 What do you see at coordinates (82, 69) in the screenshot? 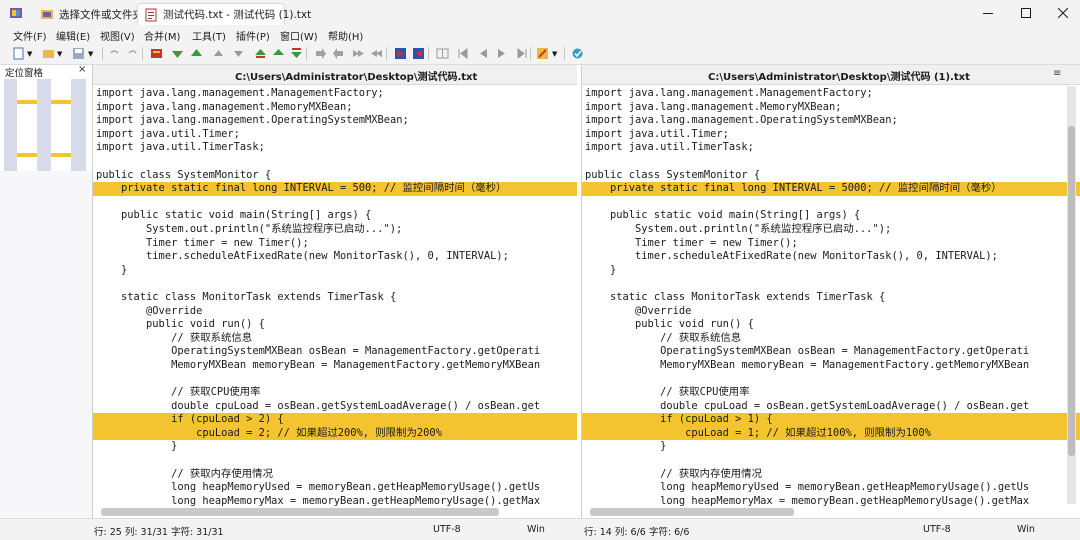
I see `locator-close-icon: ×` at bounding box center [82, 69].